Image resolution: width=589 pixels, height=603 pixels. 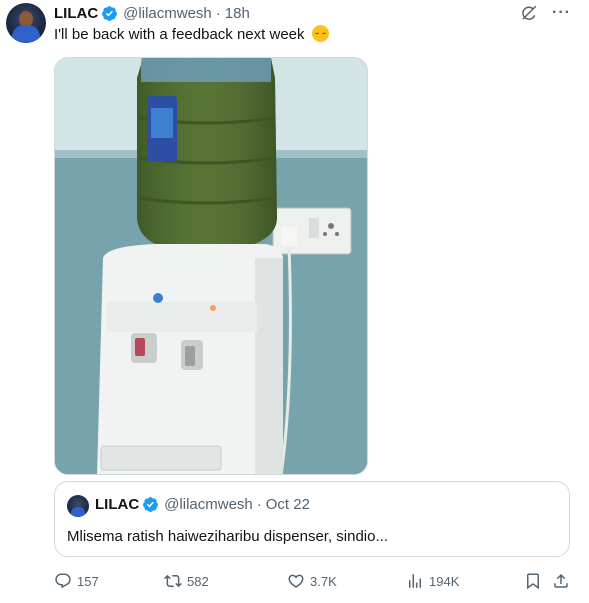 I want to click on relieved-face-emoji-icon, so click(x=320, y=33).